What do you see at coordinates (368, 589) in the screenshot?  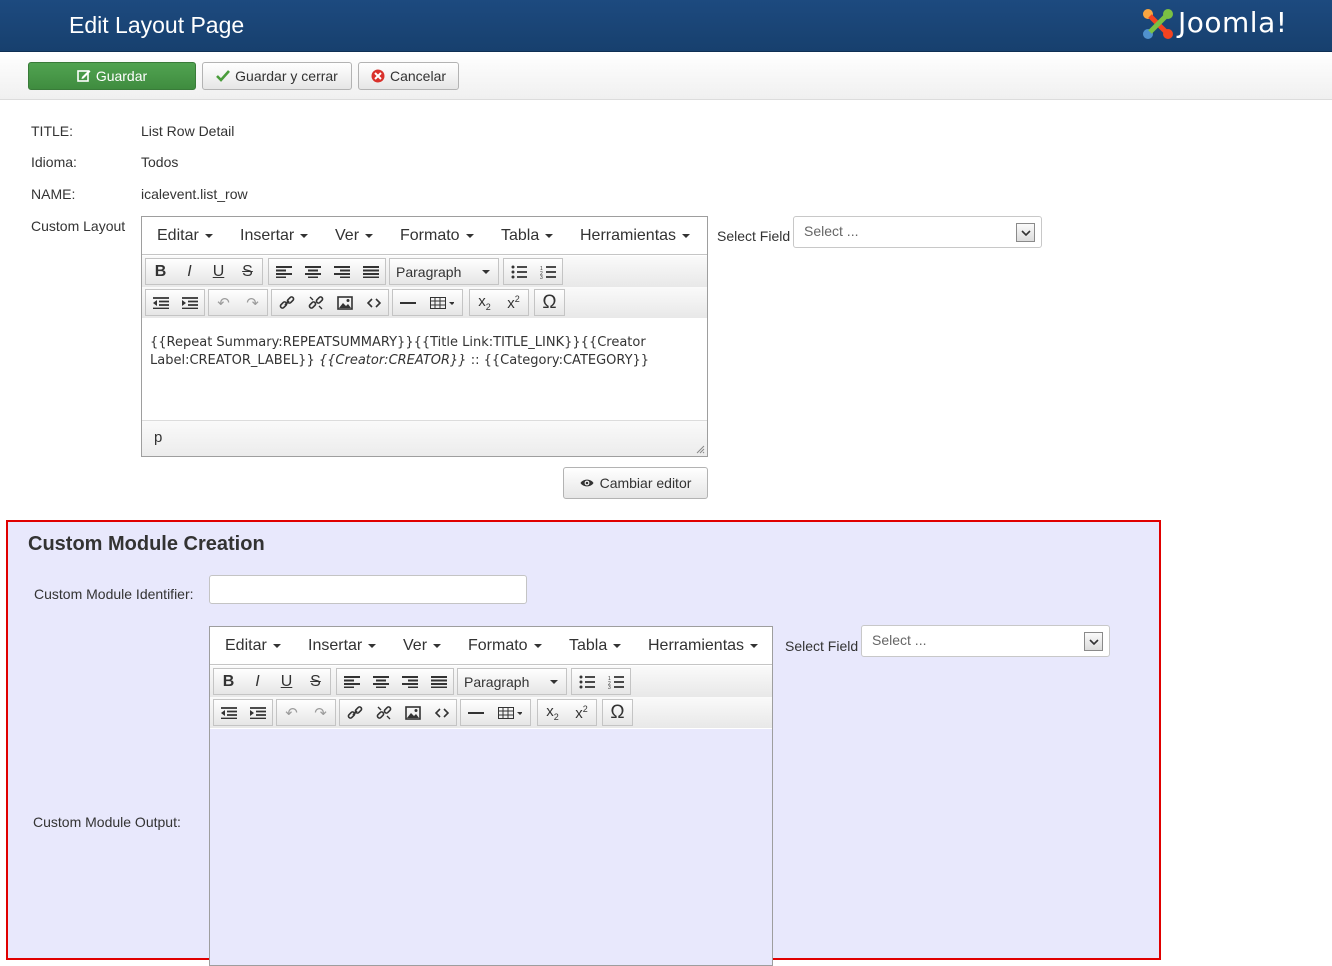 I see `module-identifier-input` at bounding box center [368, 589].